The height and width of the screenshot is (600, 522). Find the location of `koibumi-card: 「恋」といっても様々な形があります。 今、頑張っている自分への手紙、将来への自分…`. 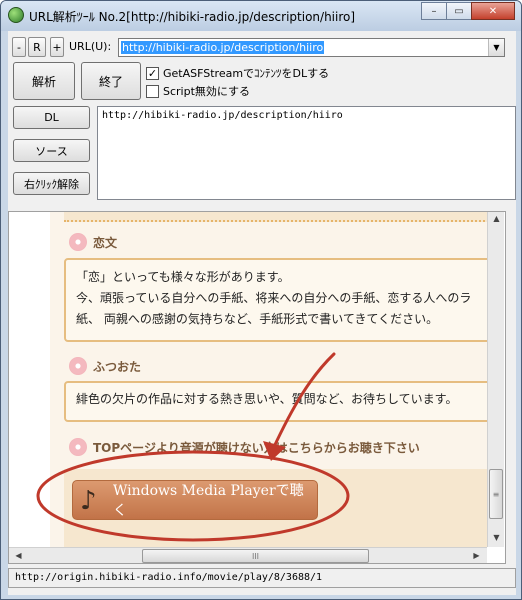

koibumi-card: 「恋」といっても様々な形があります。 今、頑張っている自分への手紙、将来への自分… is located at coordinates (275, 300).